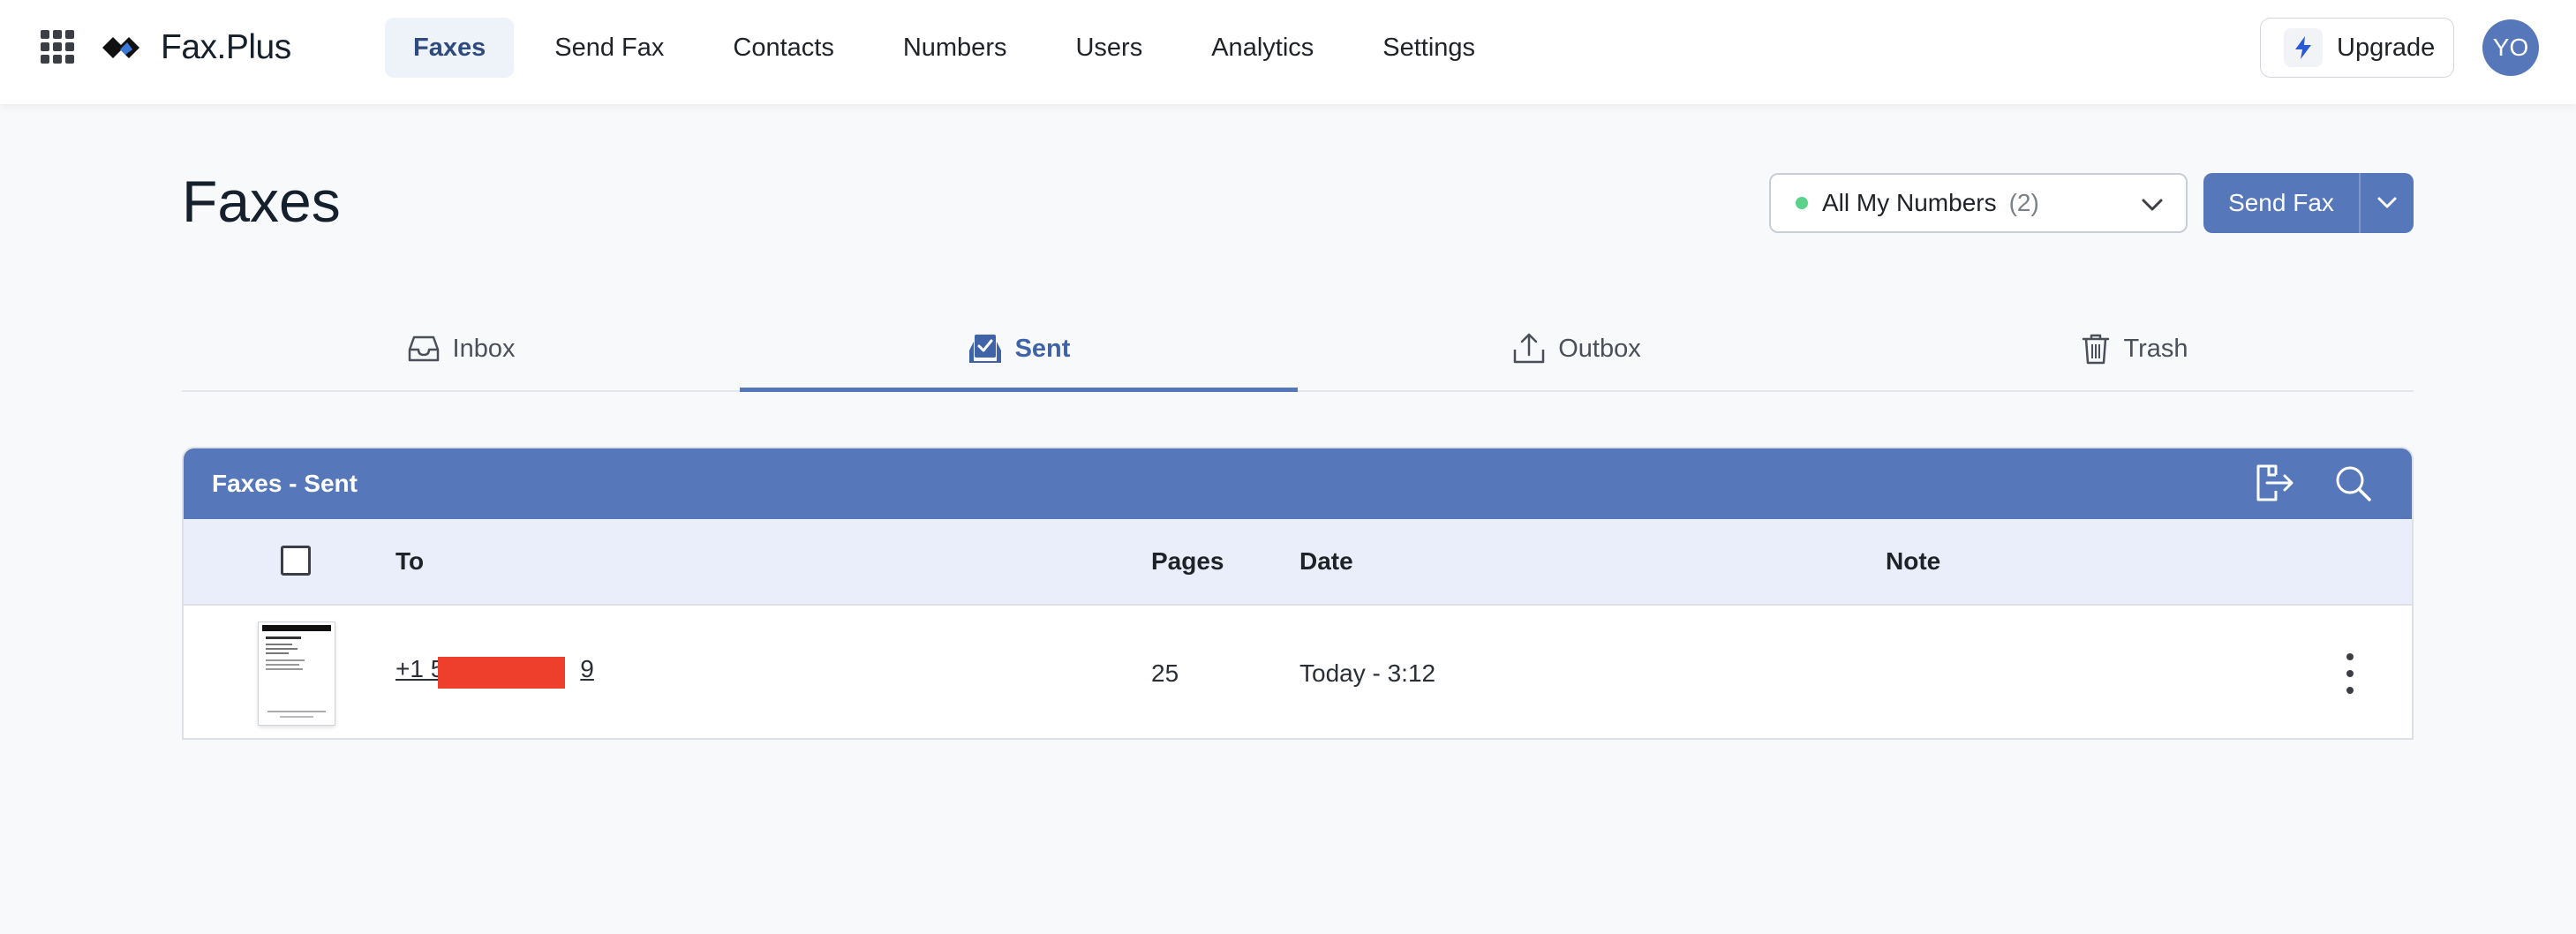 The image size is (2576, 934). I want to click on nav-send-fax: Send Fax, so click(609, 48).